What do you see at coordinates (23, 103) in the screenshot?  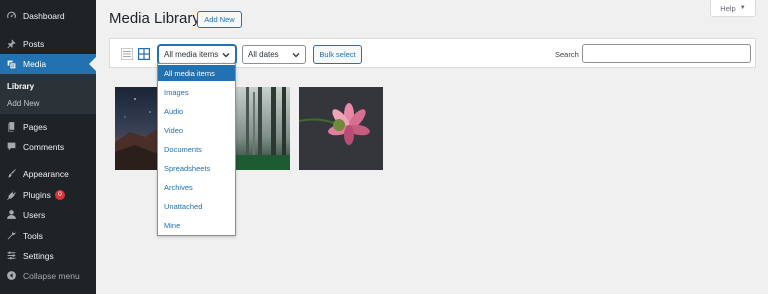 I see `submenu-item-add-new: Add New` at bounding box center [23, 103].